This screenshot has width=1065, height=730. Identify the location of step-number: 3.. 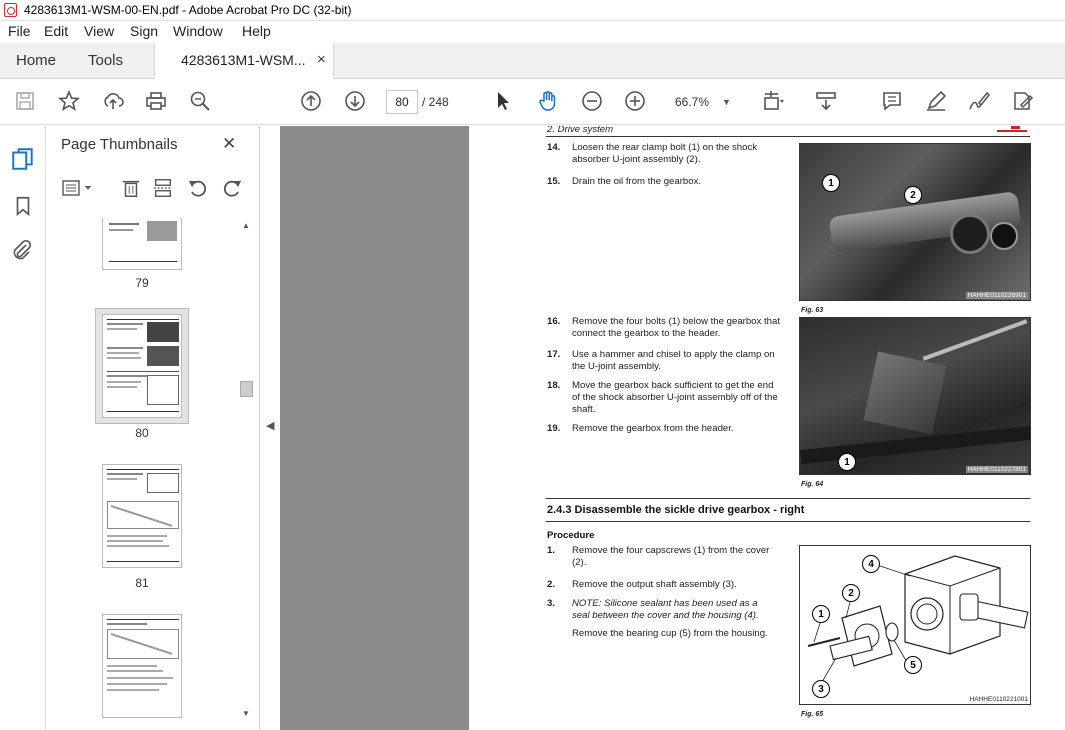
(551, 603).